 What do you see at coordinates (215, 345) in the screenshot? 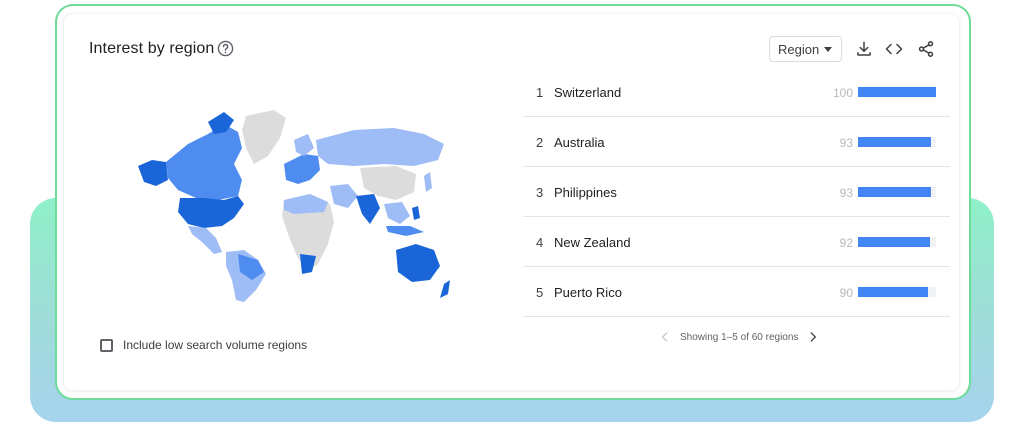
I see `low-volume-checkbox-label: Include low search volume regions` at bounding box center [215, 345].